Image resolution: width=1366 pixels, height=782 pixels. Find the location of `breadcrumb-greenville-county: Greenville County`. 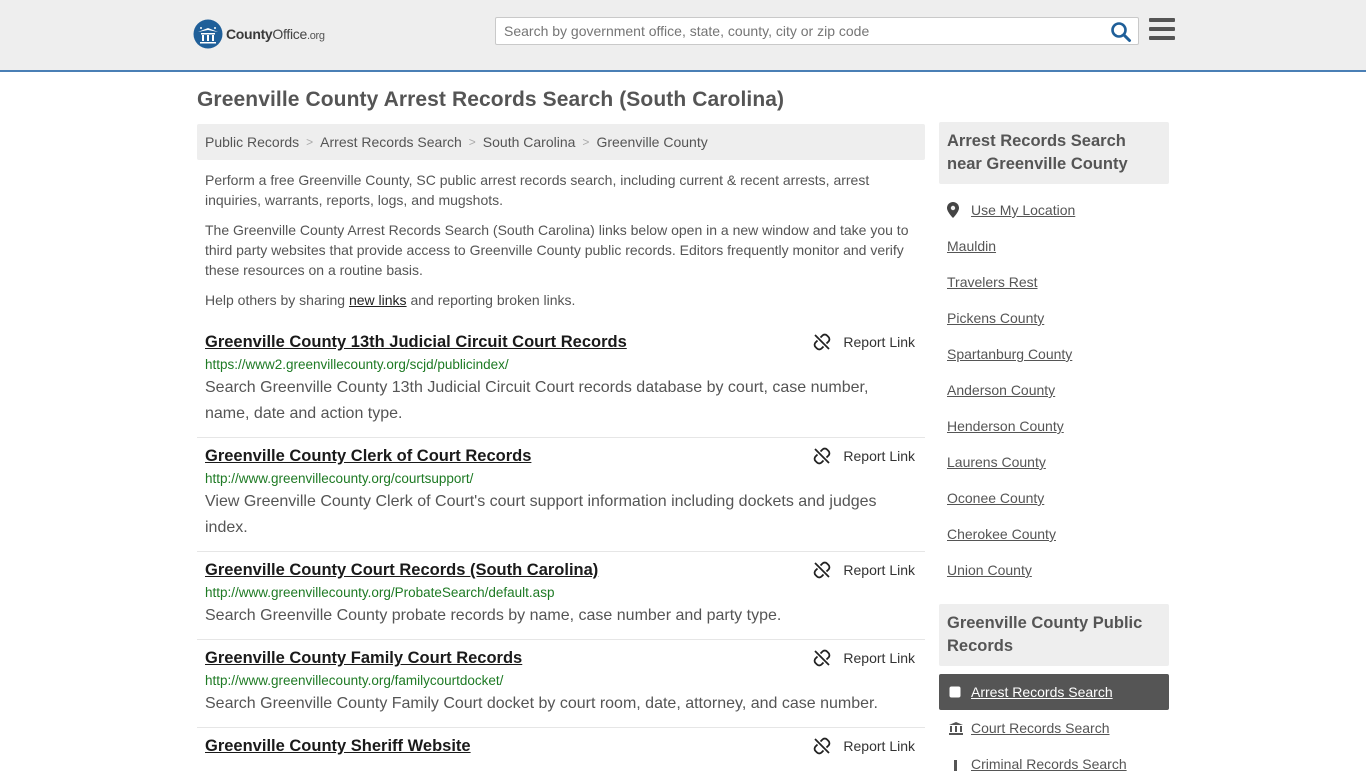

breadcrumb-greenville-county: Greenville County is located at coordinates (651, 142).